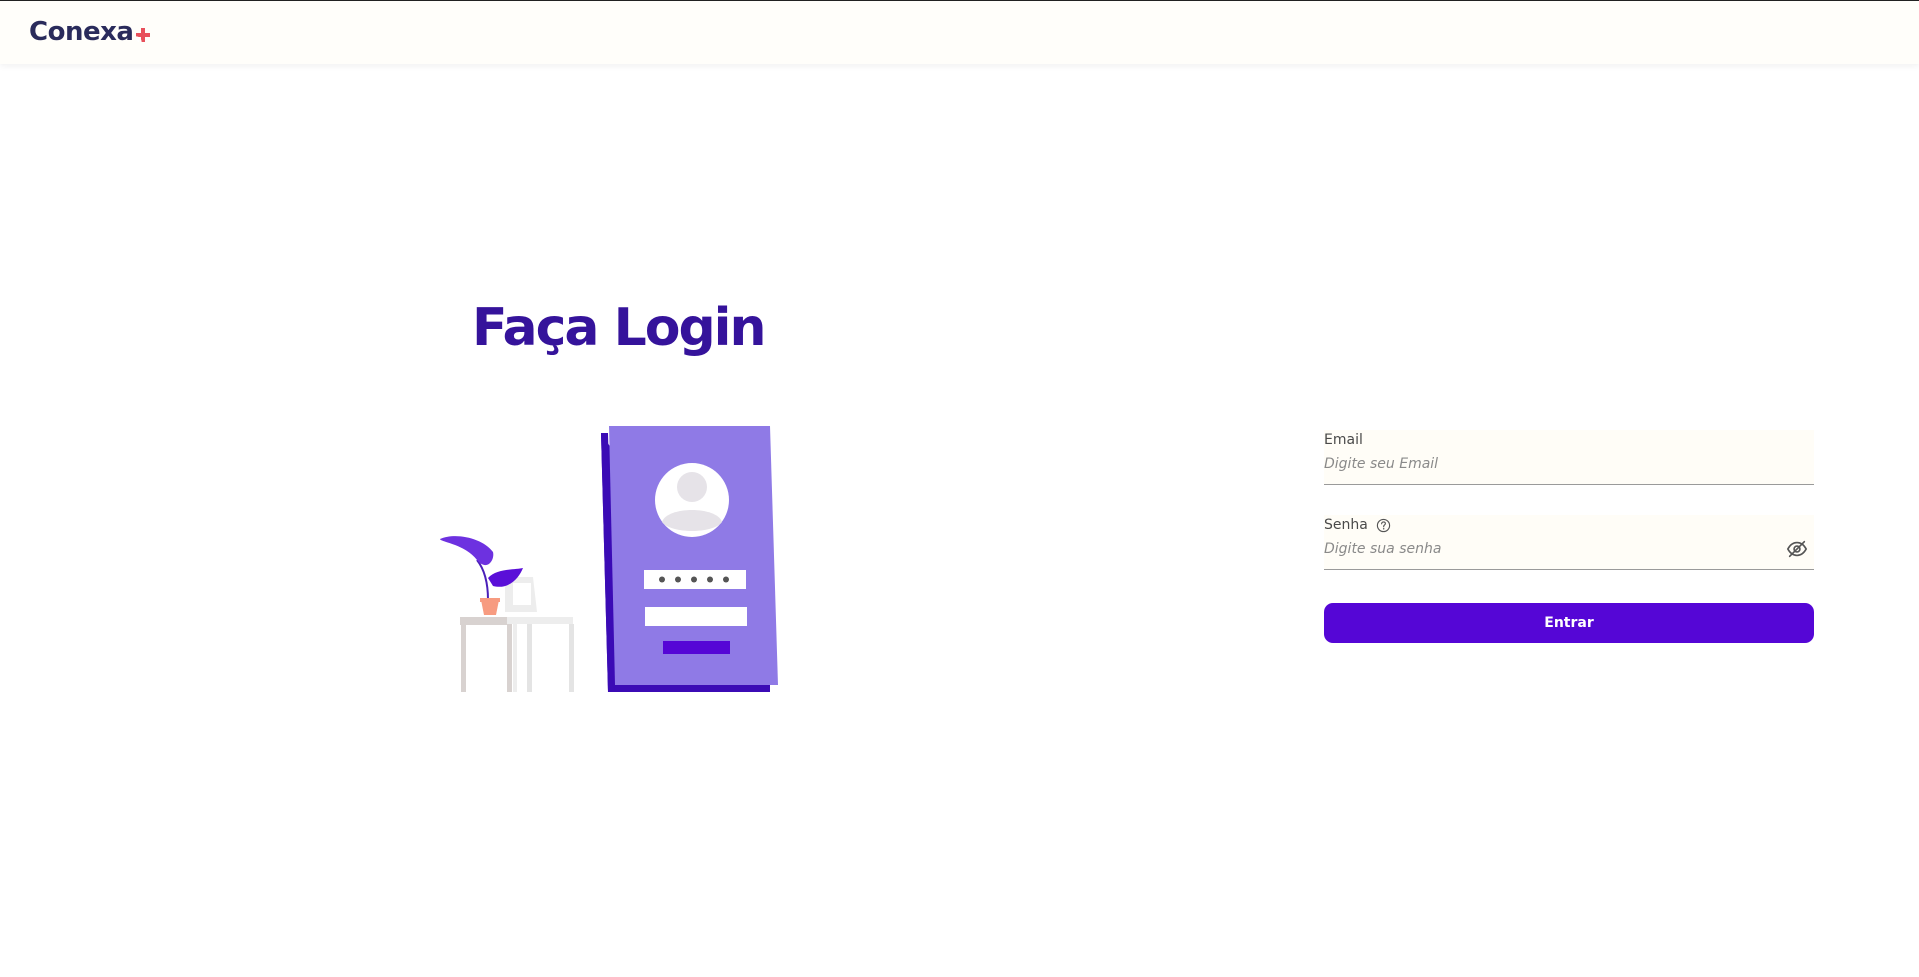 This screenshot has height=977, width=1919. Describe the element at coordinates (81, 32) in the screenshot. I see `logo-text: Conexa` at that location.